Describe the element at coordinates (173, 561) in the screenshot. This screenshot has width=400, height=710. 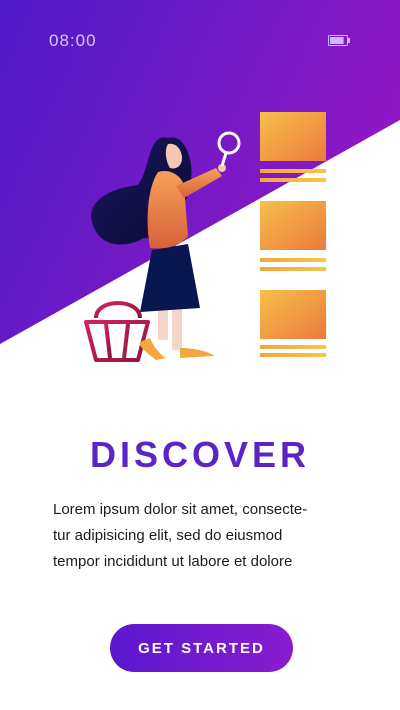
I see `description-line: tempor incididunt ut labore et dolore` at that location.